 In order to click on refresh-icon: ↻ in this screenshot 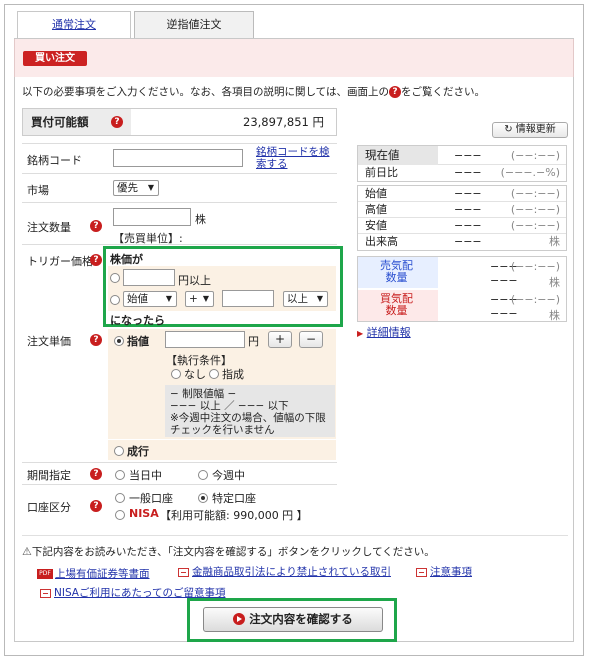, I will do `click(510, 129)`.